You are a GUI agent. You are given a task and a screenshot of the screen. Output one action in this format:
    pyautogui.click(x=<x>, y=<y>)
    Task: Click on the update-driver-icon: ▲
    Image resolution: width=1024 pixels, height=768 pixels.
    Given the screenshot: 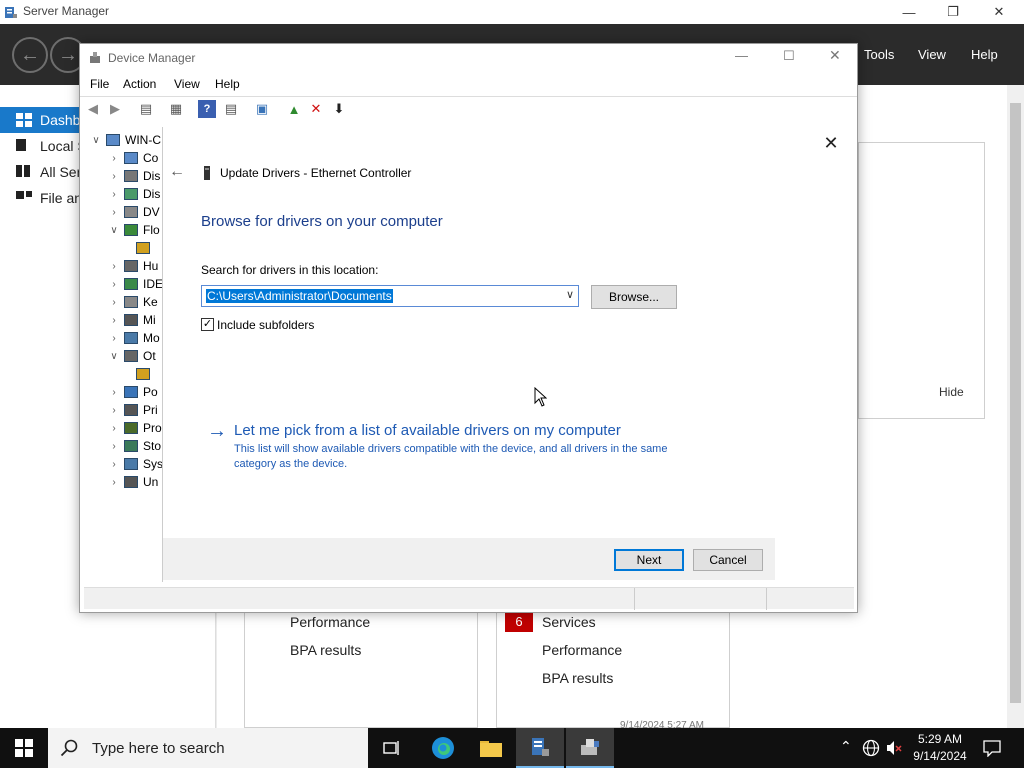 What is the action you would take?
    pyautogui.click(x=294, y=109)
    